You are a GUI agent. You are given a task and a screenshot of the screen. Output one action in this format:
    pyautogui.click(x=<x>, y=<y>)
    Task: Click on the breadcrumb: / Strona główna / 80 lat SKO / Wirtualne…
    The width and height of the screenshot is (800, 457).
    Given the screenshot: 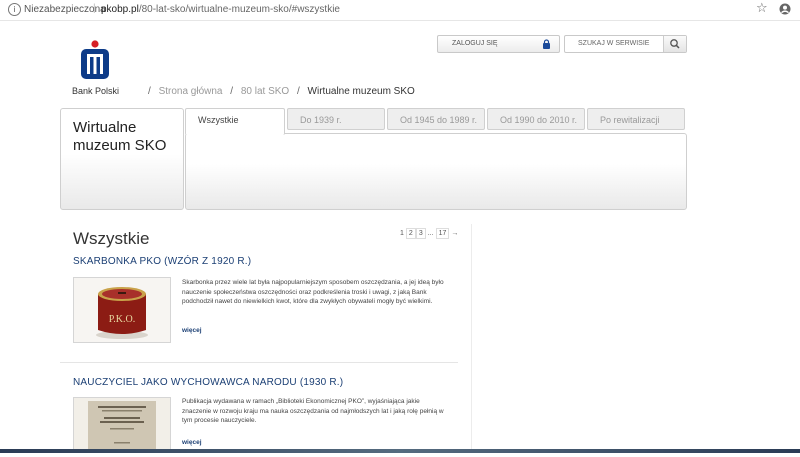 What is the action you would take?
    pyautogui.click(x=279, y=91)
    